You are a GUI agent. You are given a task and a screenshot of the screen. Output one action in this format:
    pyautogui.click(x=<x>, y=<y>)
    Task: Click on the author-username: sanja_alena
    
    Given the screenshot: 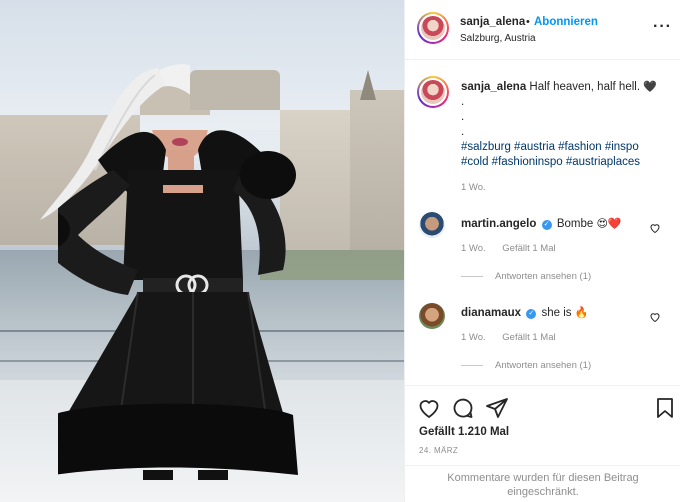 What is the action you would take?
    pyautogui.click(x=492, y=22)
    